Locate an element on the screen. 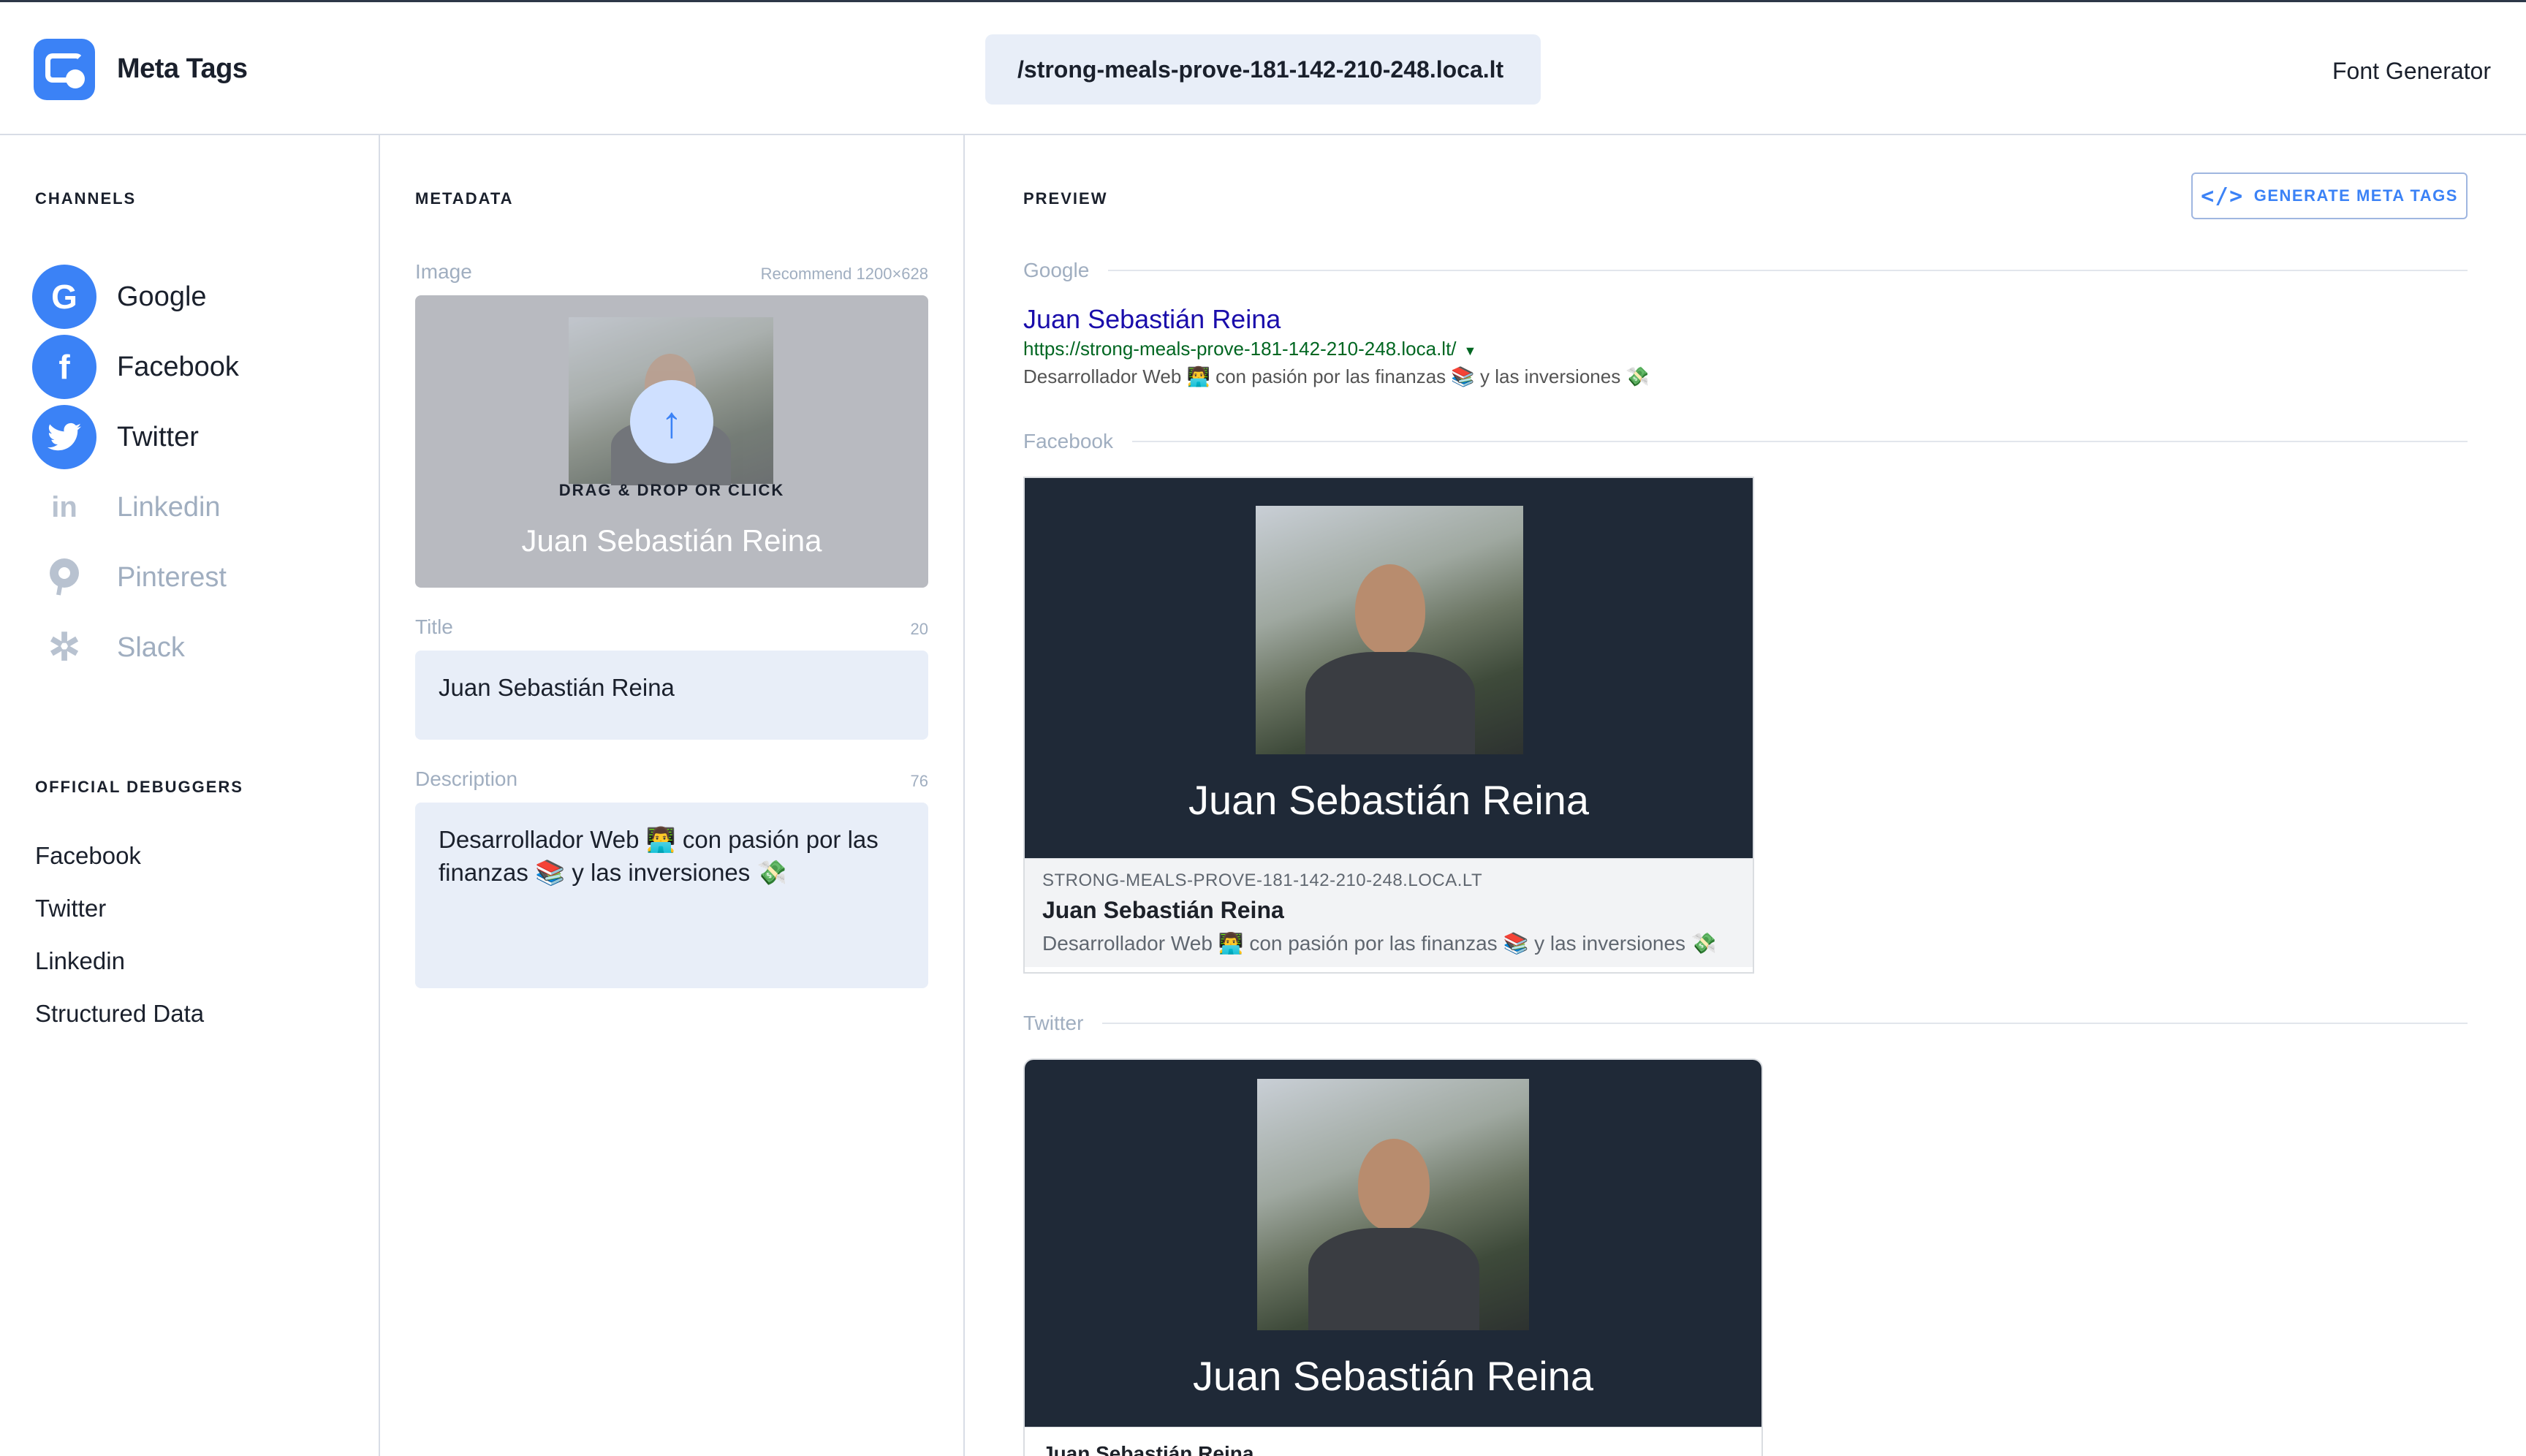  channel-label: Linkedin is located at coordinates (169, 507).